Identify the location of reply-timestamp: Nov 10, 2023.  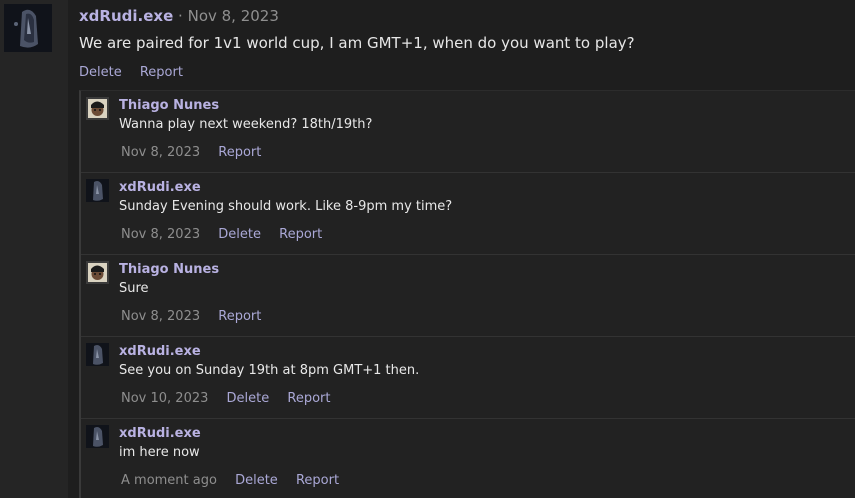
(165, 398).